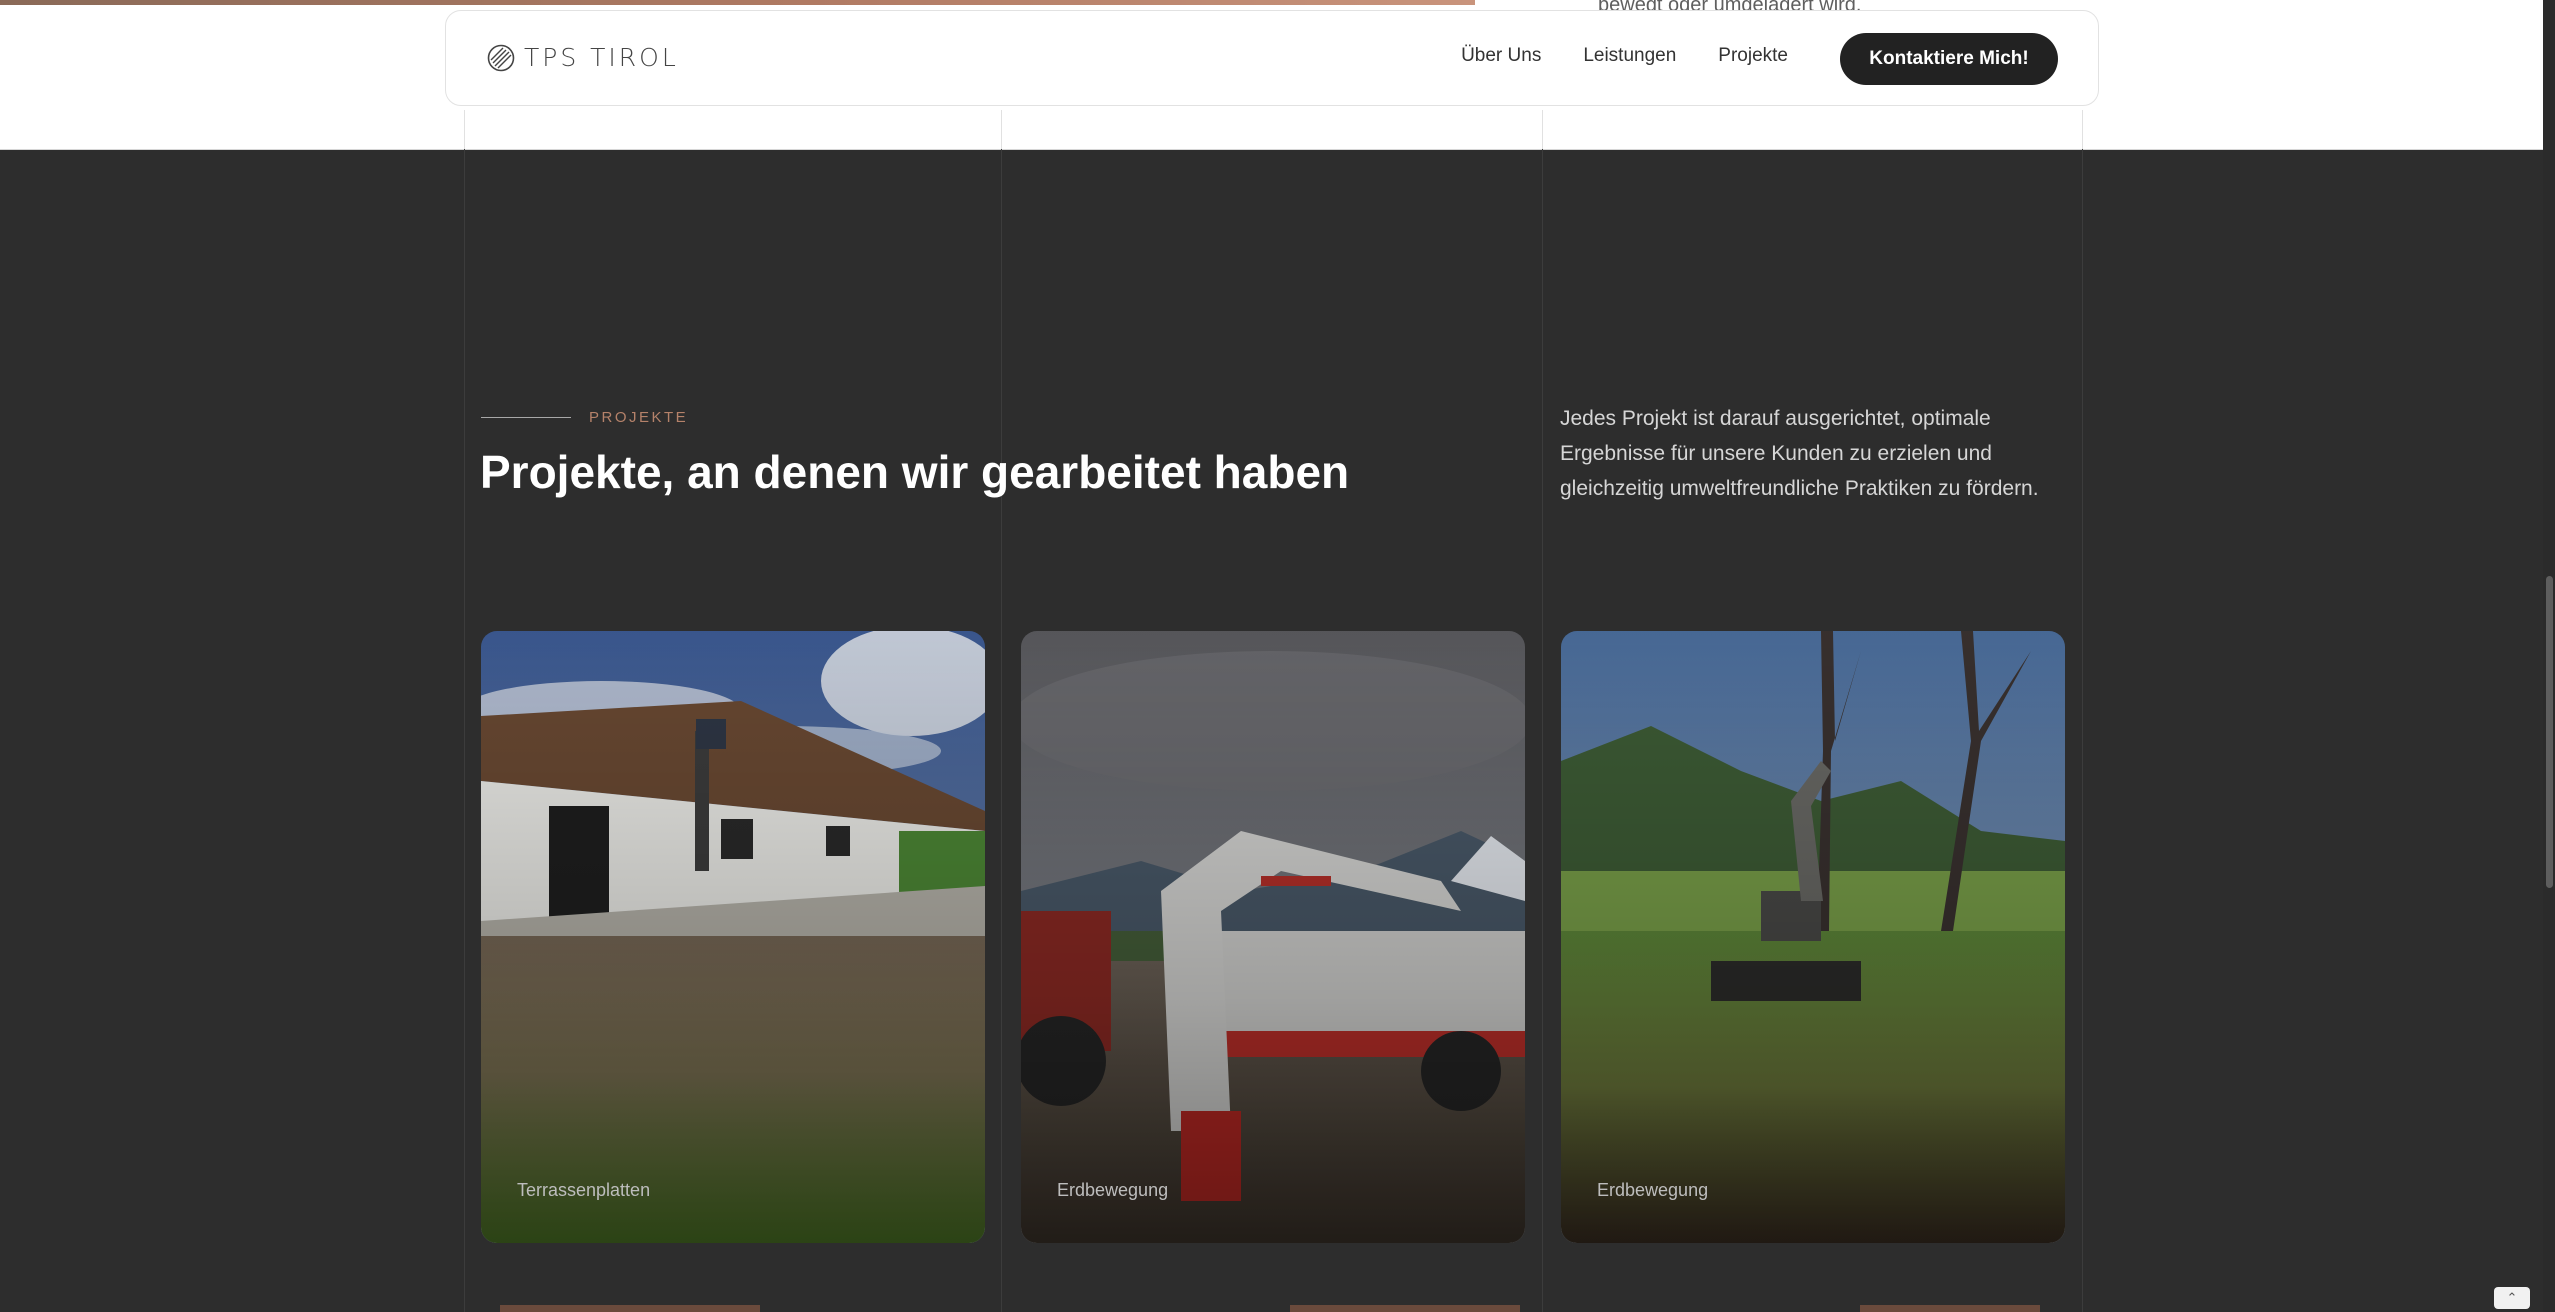  What do you see at coordinates (737, 2) in the screenshot?
I see `accent-line` at bounding box center [737, 2].